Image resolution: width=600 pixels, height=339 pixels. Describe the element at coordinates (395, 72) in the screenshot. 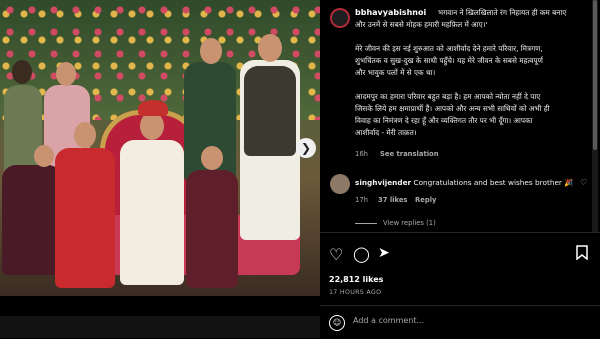

I see `caption-line: और भावुक पलों में से एक था।` at that location.